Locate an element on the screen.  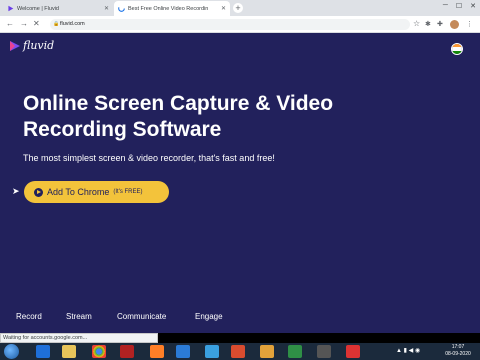
windows-taskbar: ▲ ▮ ◀ ◉ 17:07 08-09-2020 is located at coordinates (240, 351).